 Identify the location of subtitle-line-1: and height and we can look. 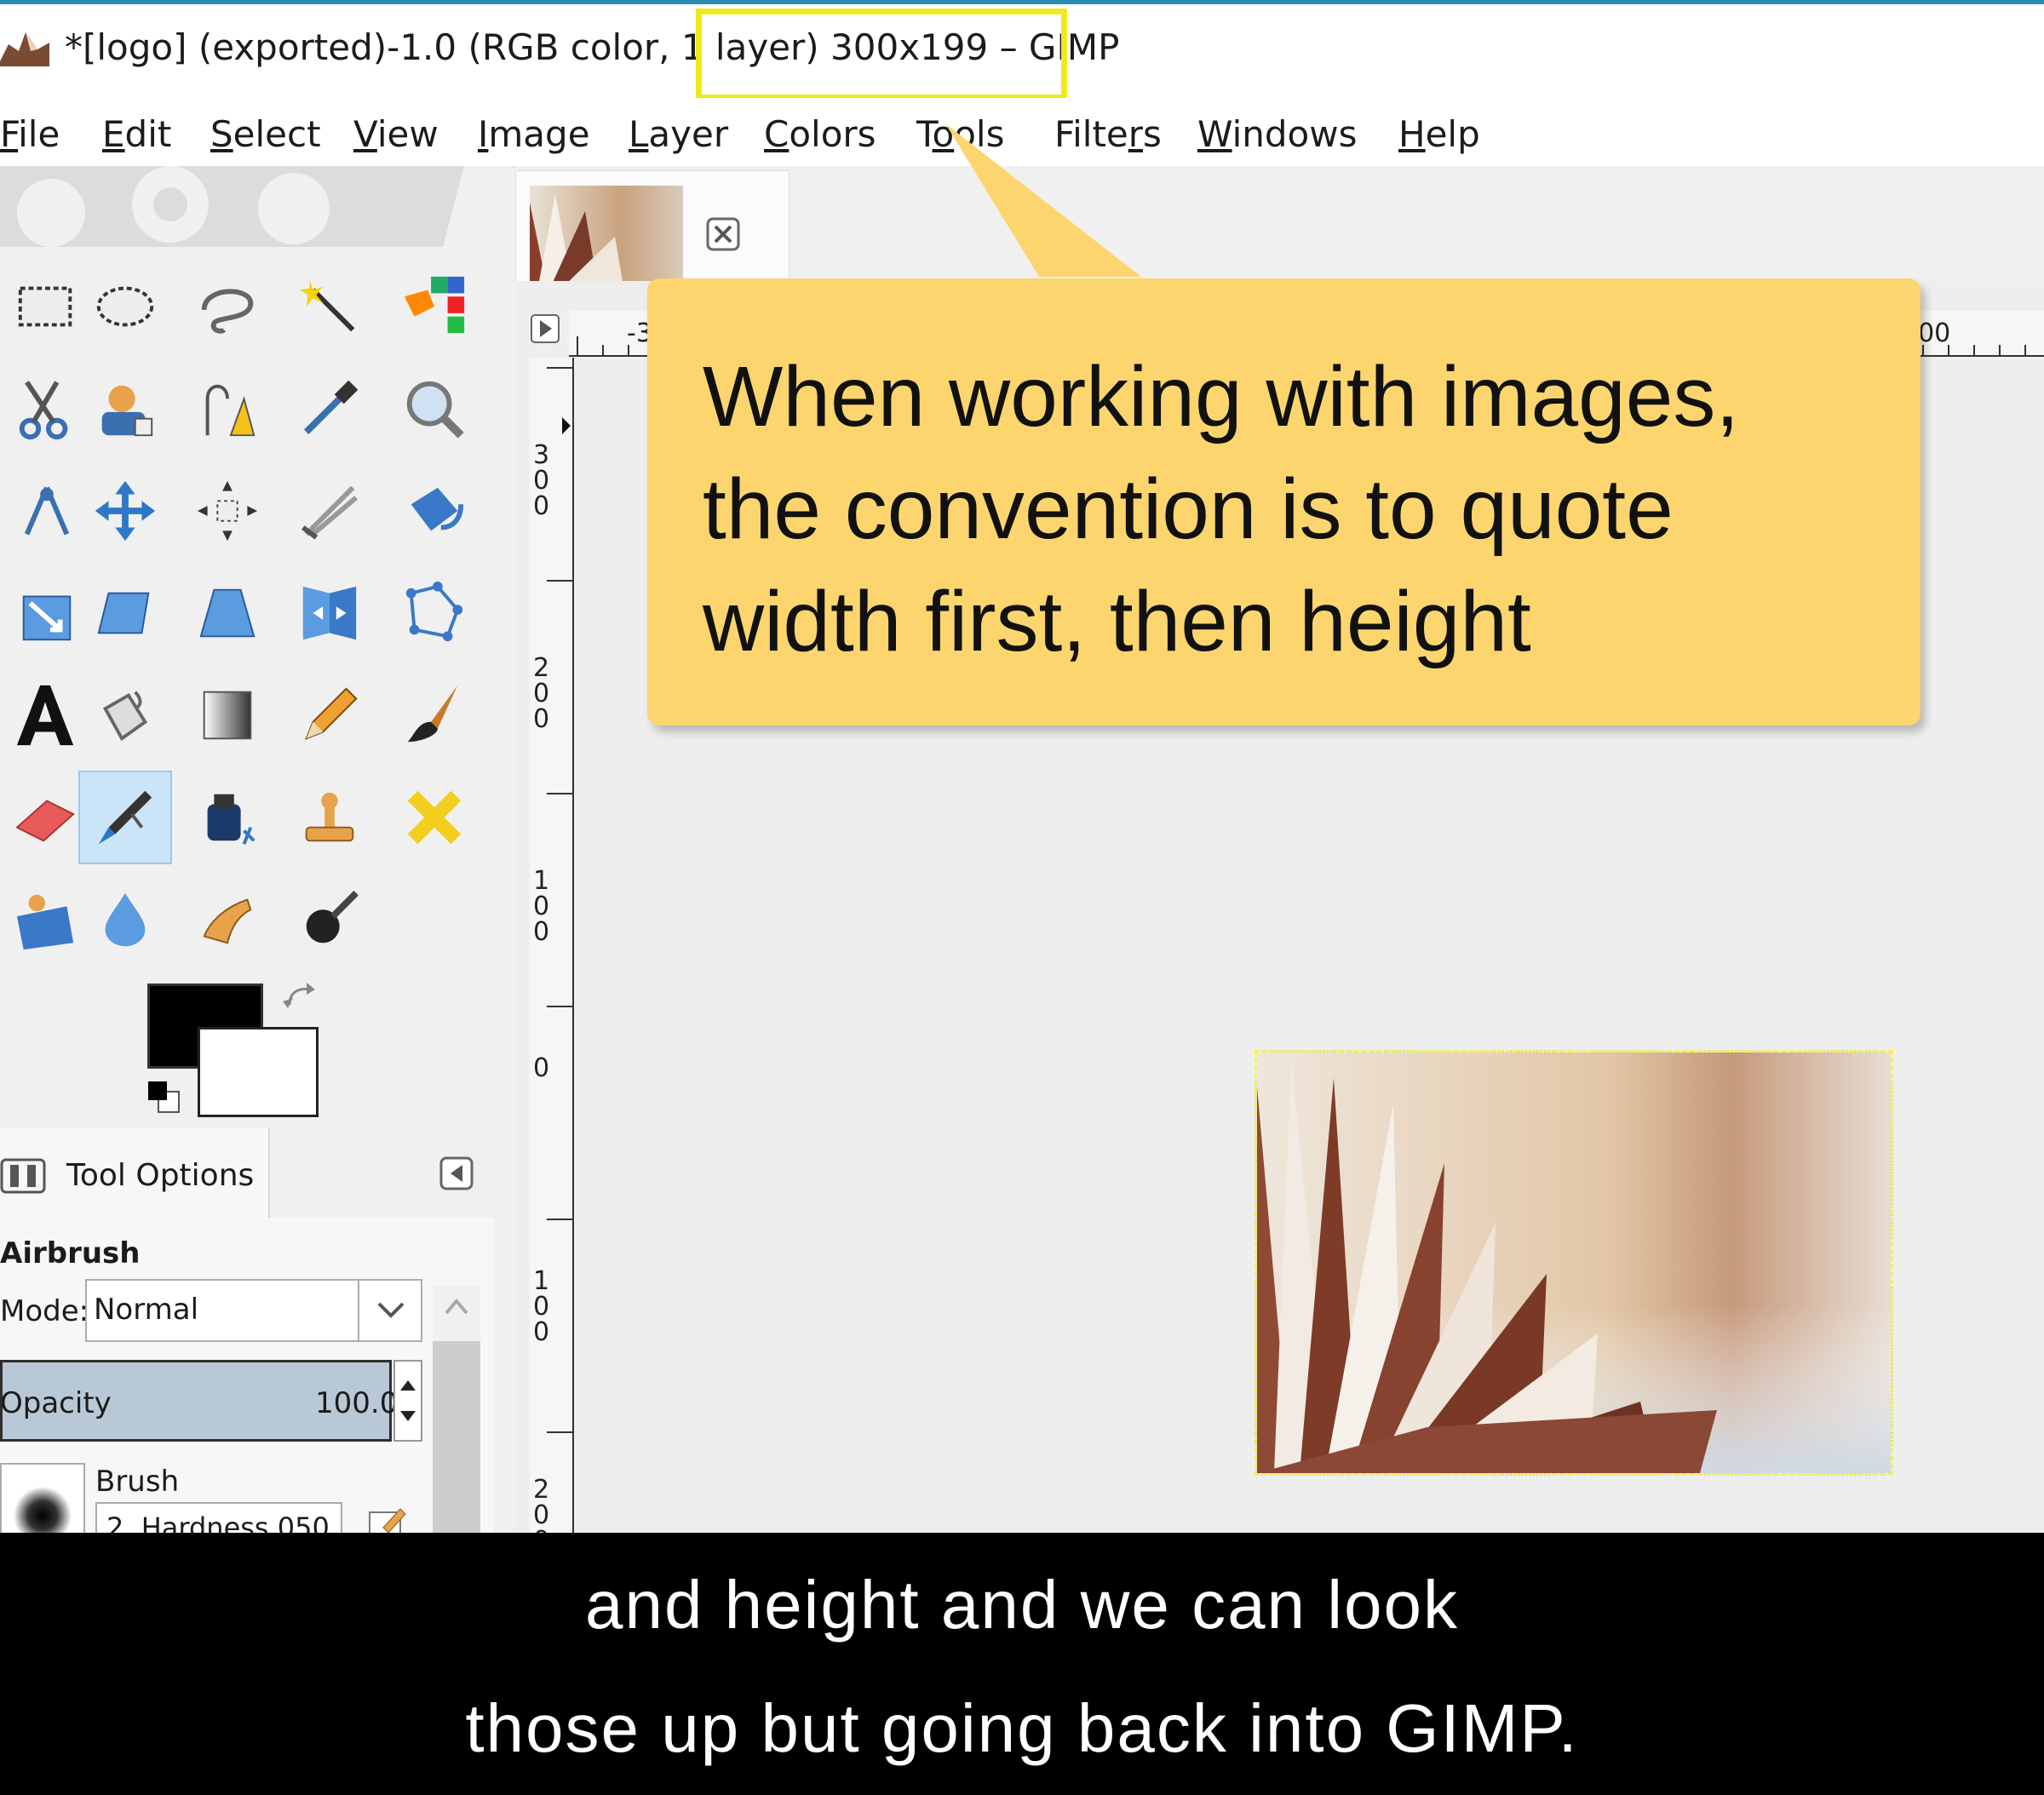
(1022, 1605).